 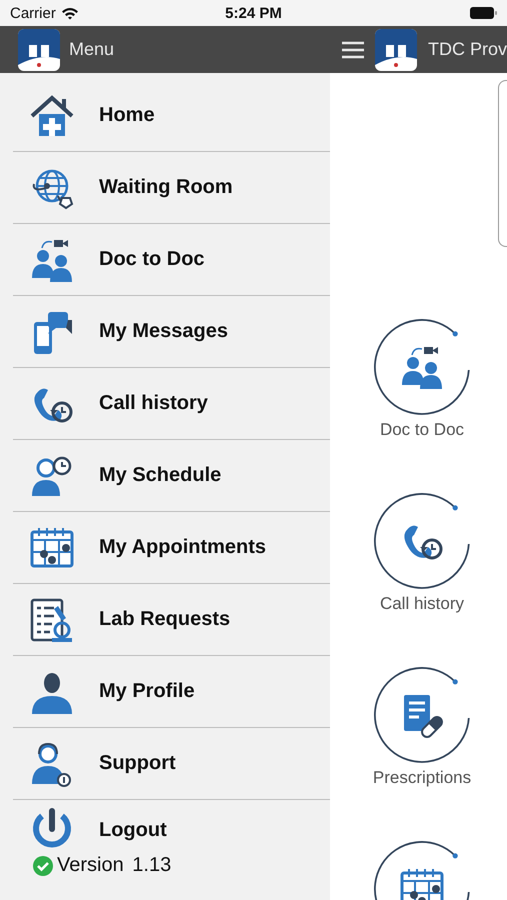 What do you see at coordinates (171, 548) in the screenshot?
I see `menu-item: My Appointments` at bounding box center [171, 548].